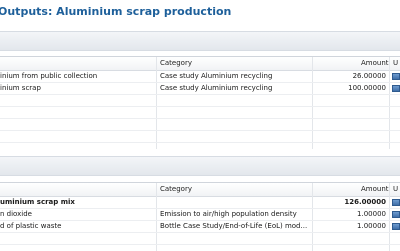 This screenshot has height=251, width=400. I want to click on amount-cell: 26.00000, so click(350, 76).